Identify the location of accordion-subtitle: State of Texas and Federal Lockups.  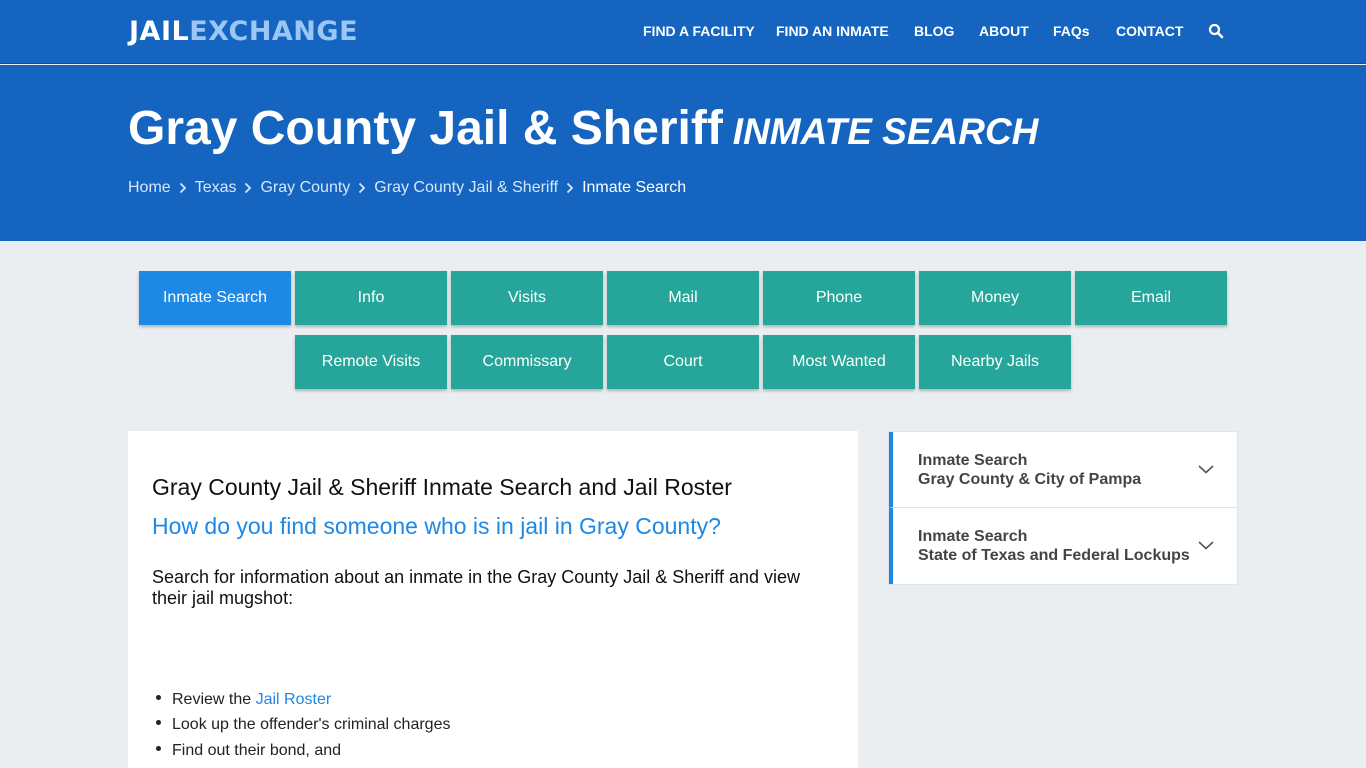
(1054, 555).